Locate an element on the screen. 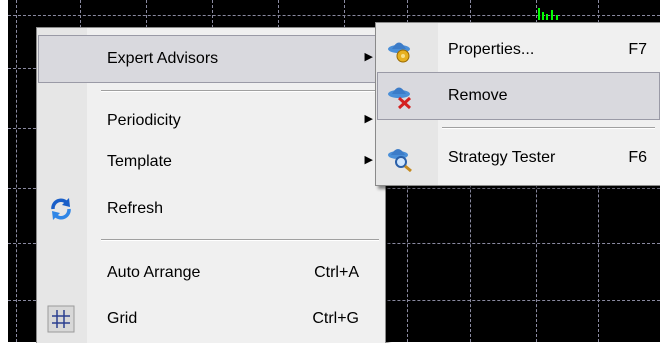 The width and height of the screenshot is (660, 343). shortcut-label: F7 is located at coordinates (637, 49).